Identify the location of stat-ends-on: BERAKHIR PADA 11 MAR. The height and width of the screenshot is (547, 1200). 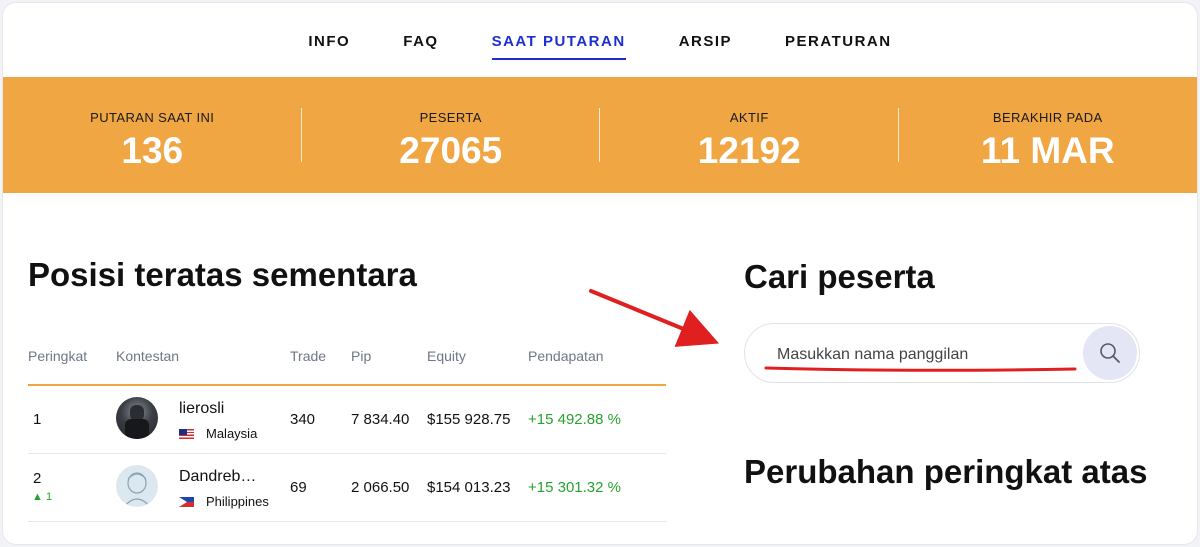
(1048, 135).